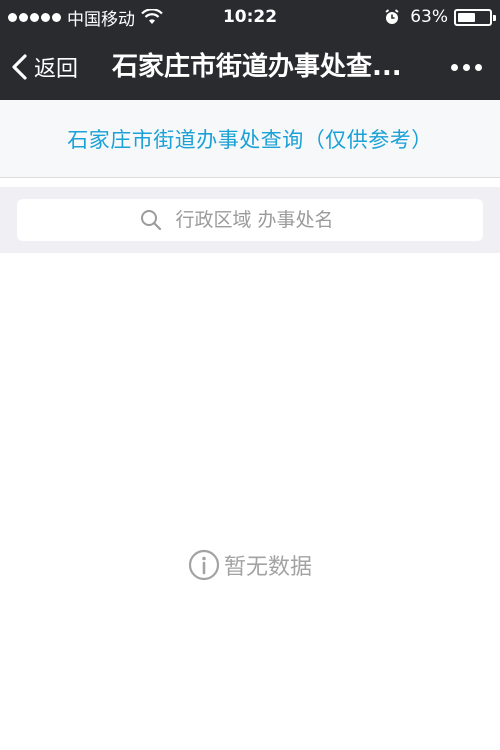  I want to click on more-button, so click(466, 67).